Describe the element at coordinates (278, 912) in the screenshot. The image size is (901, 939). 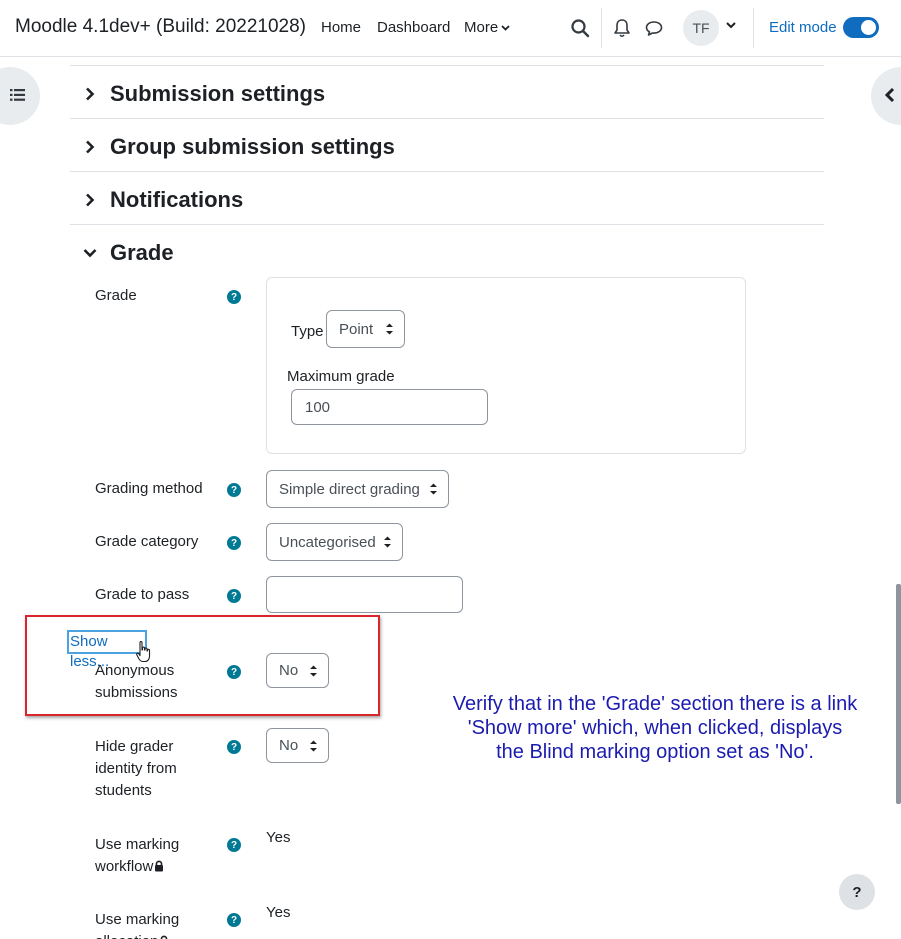
I see `marking-allocation-value: Yes` at that location.